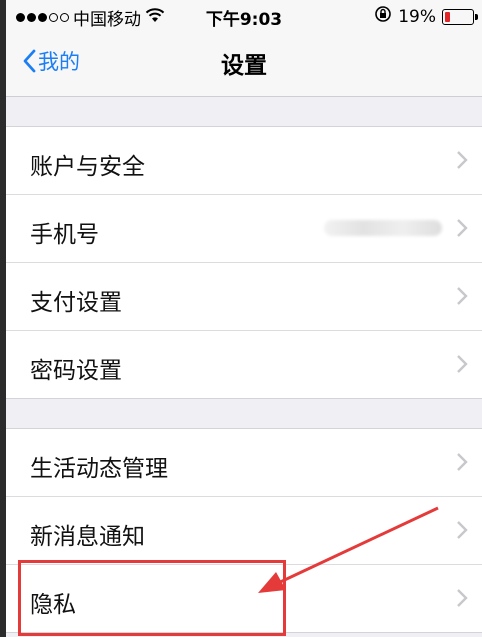 The width and height of the screenshot is (482, 637). Describe the element at coordinates (152, 598) in the screenshot. I see `annotation-highlight-box` at that location.